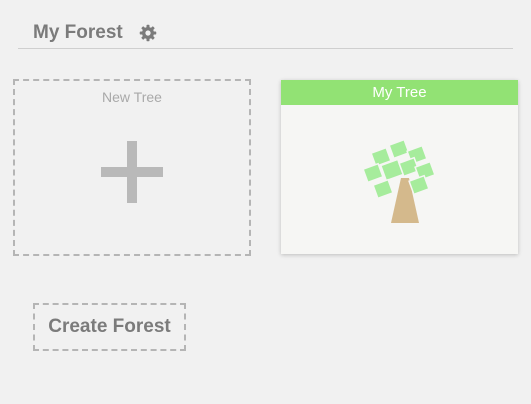 The image size is (531, 404). I want to click on page-header: My Forest, so click(265, 33).